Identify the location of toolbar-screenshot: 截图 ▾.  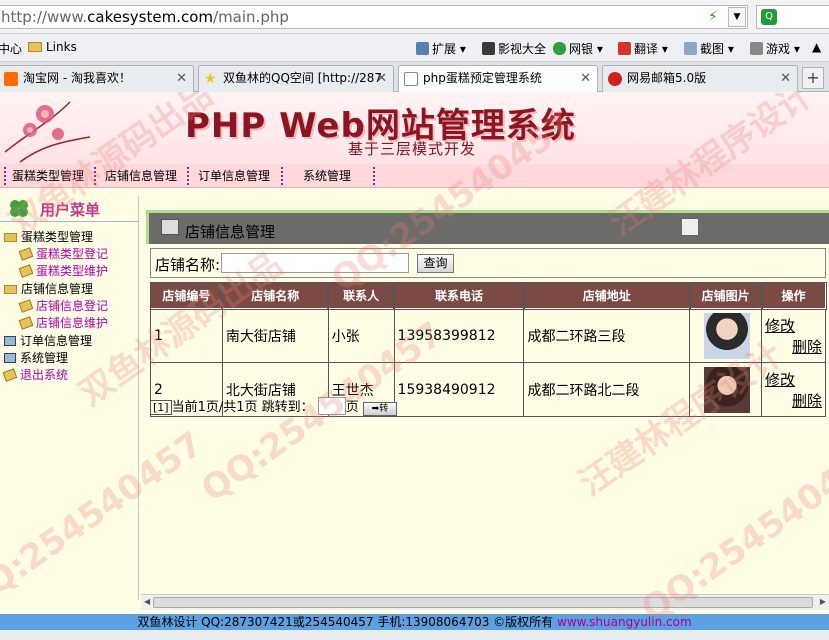
(709, 48).